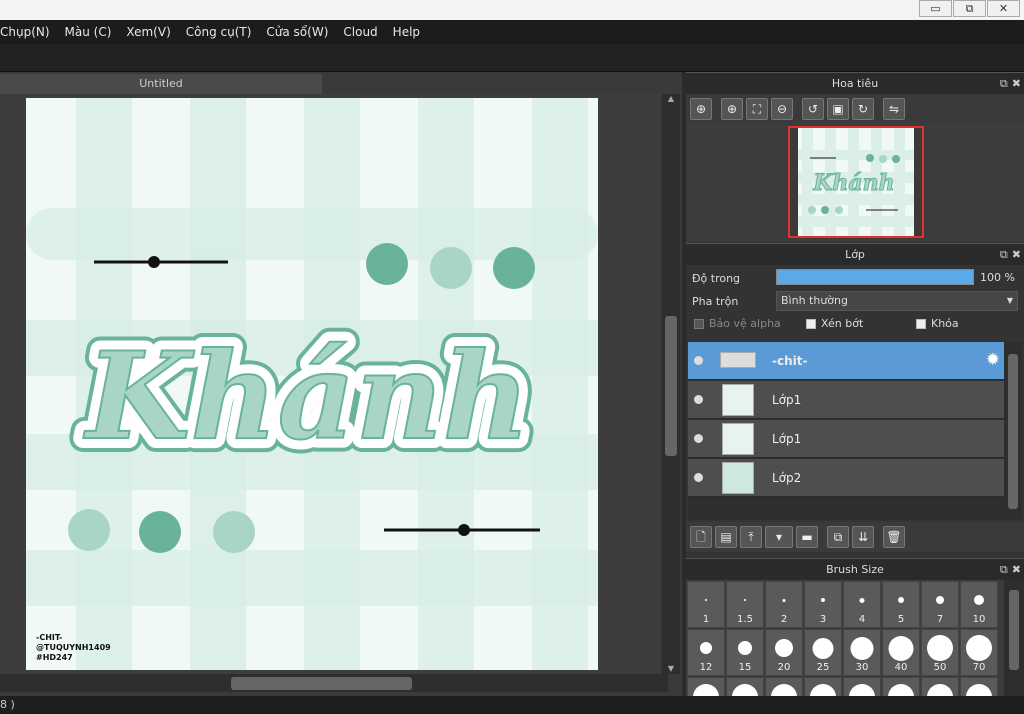 This screenshot has height=714, width=1024. Describe the element at coordinates (726, 537) in the screenshot. I see `new-halftone-layer-icon: ▤` at that location.